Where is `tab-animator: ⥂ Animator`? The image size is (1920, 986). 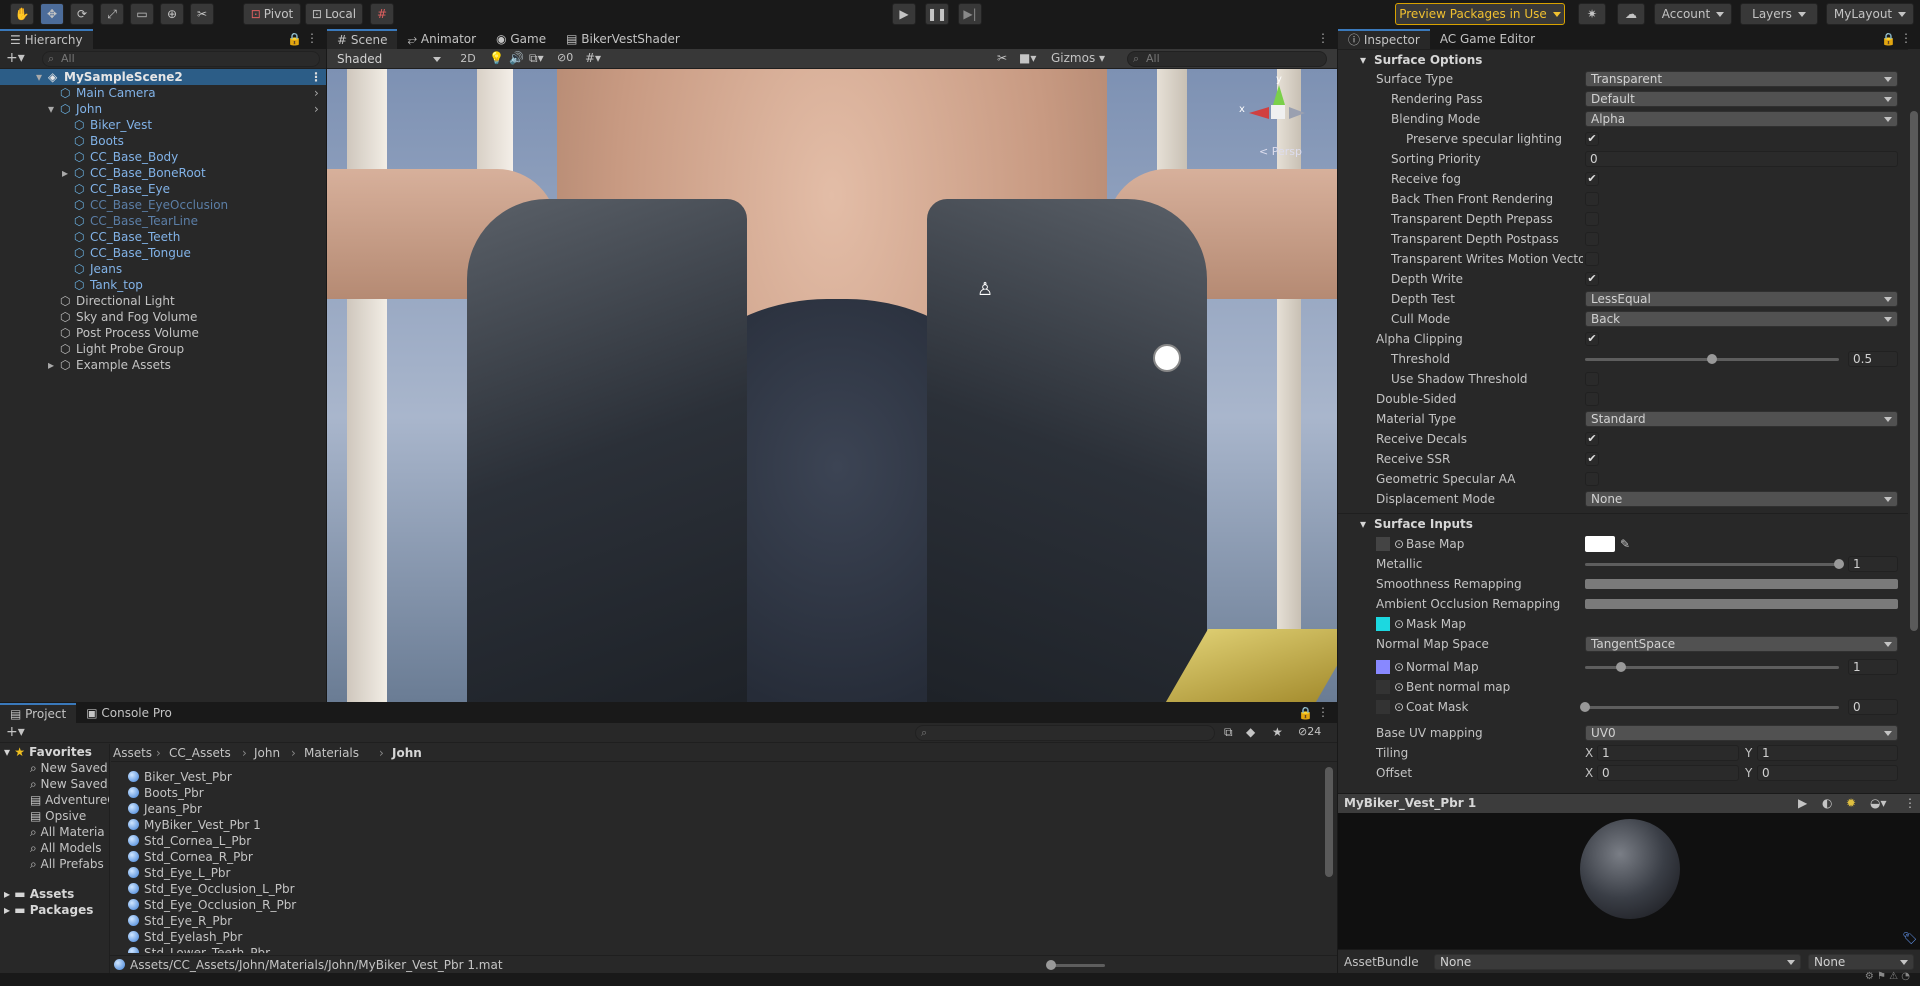 tab-animator: ⥂ Animator is located at coordinates (441, 39).